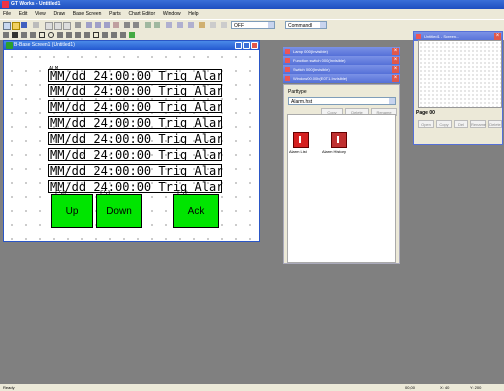  I want to click on status-x: X: 40, so click(445, 387).